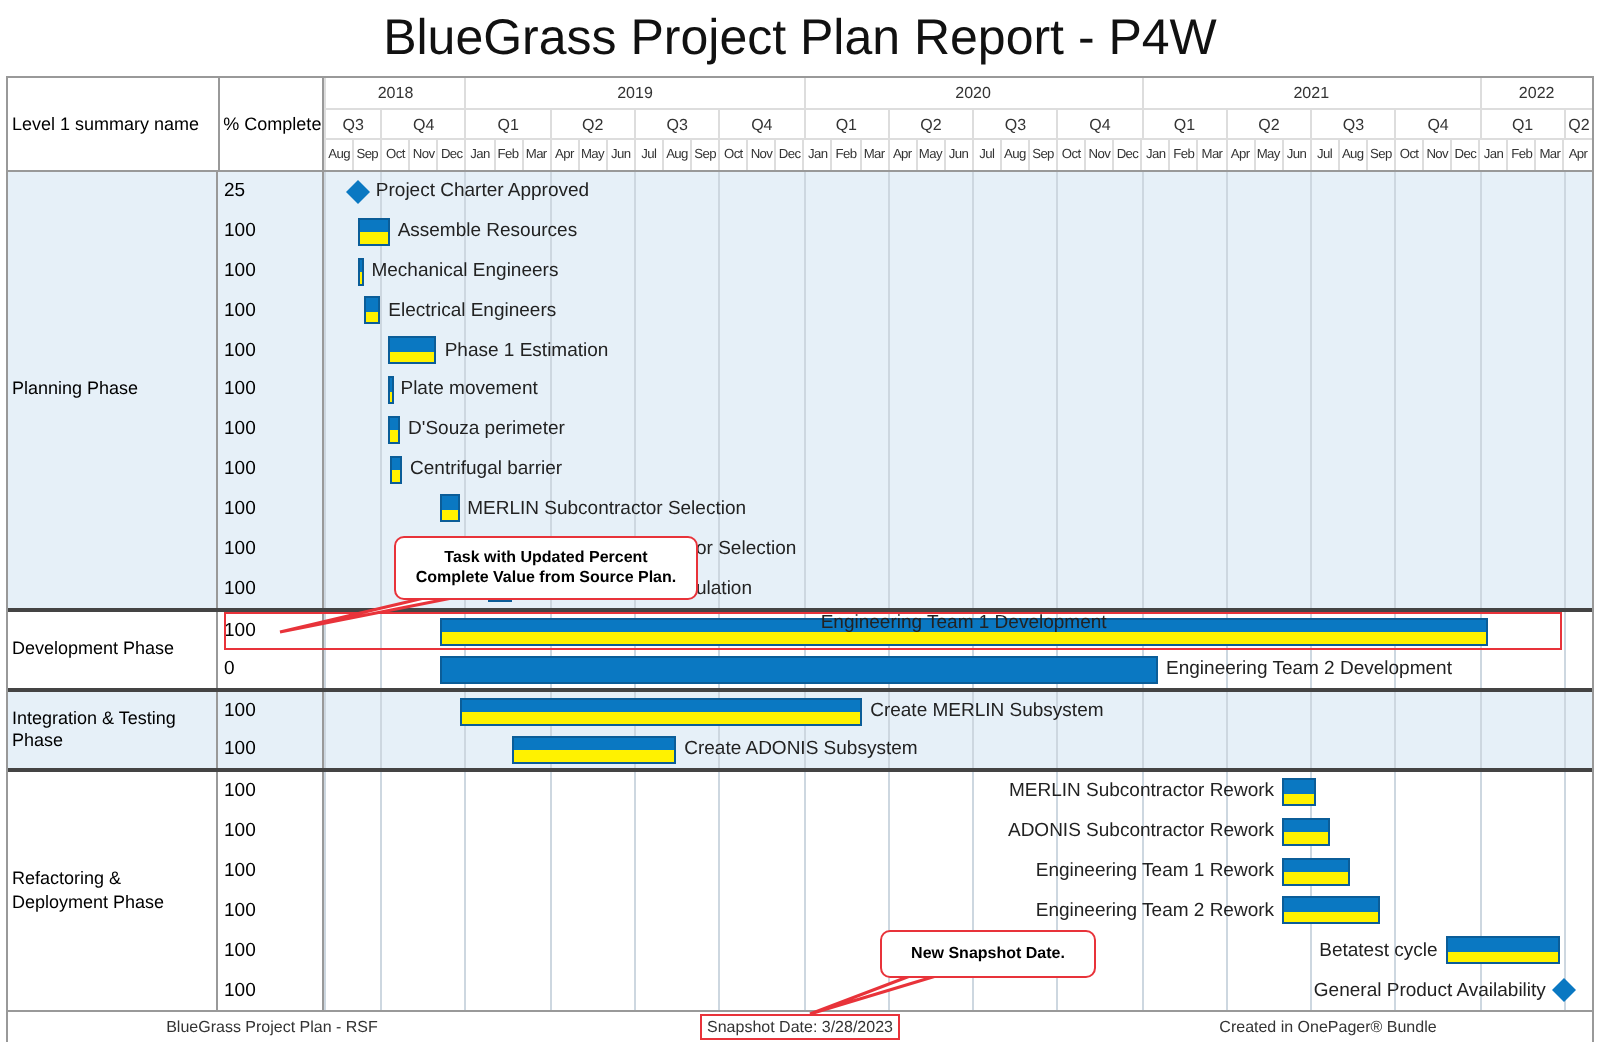  What do you see at coordinates (800, 38) in the screenshot?
I see `report-title: BlueGrass Project Plan Report - P4W` at bounding box center [800, 38].